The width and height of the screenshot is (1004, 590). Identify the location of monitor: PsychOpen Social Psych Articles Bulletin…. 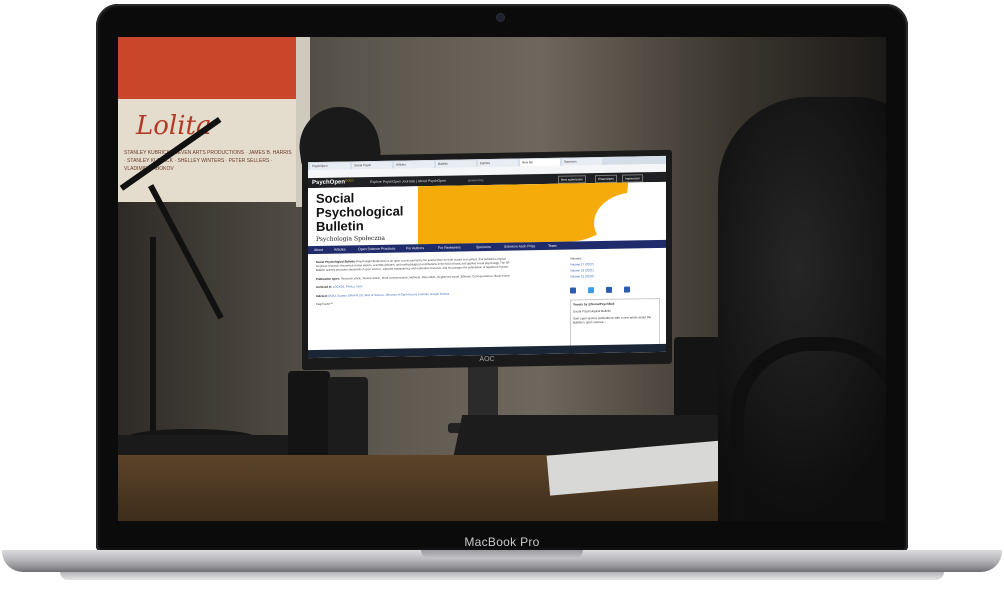
(487, 260).